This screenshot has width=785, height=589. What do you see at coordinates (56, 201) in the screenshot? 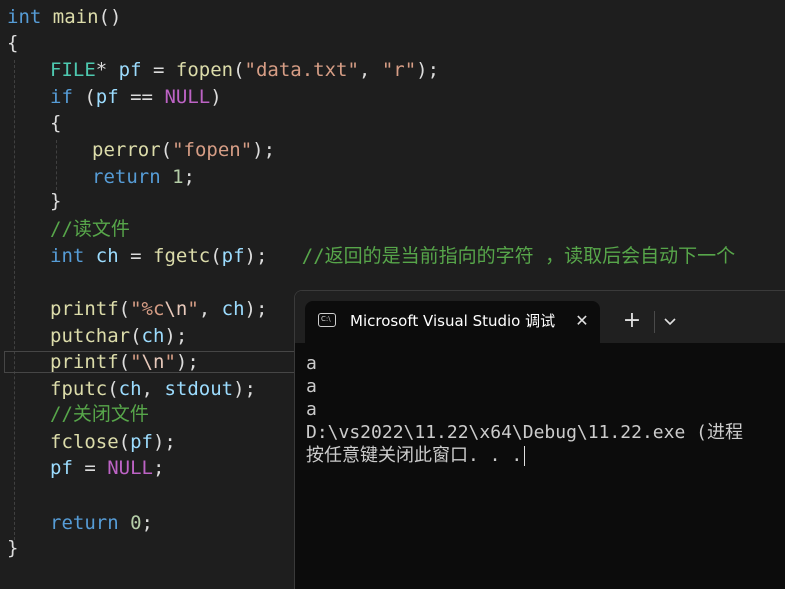
I see `code-line-8: }` at bounding box center [56, 201].